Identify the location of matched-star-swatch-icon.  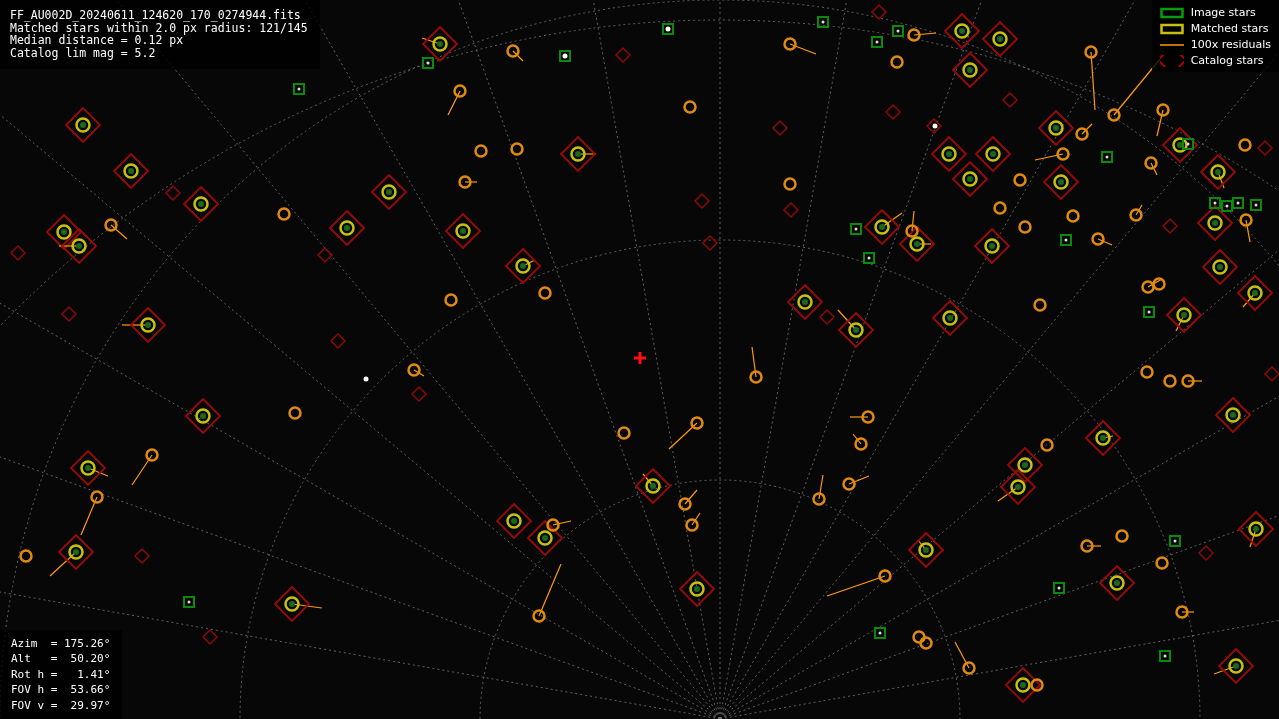
(1171, 29).